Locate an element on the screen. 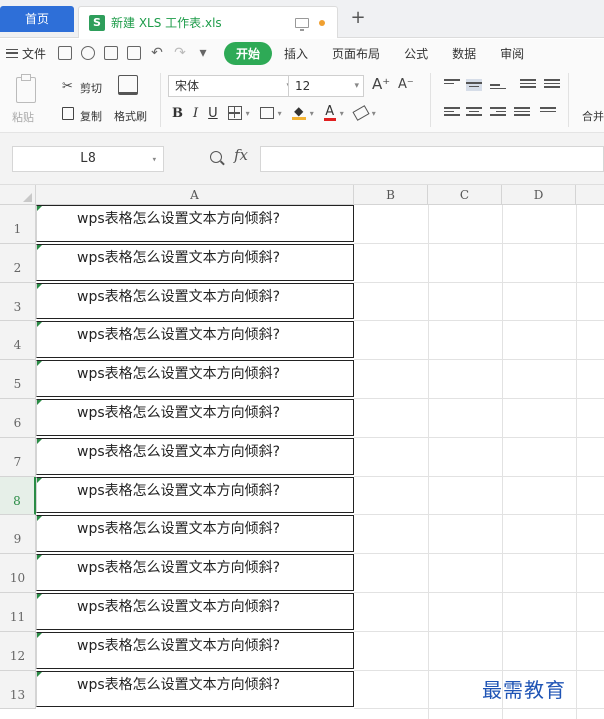 The image size is (604, 719). print-preview-icon is located at coordinates (134, 53).